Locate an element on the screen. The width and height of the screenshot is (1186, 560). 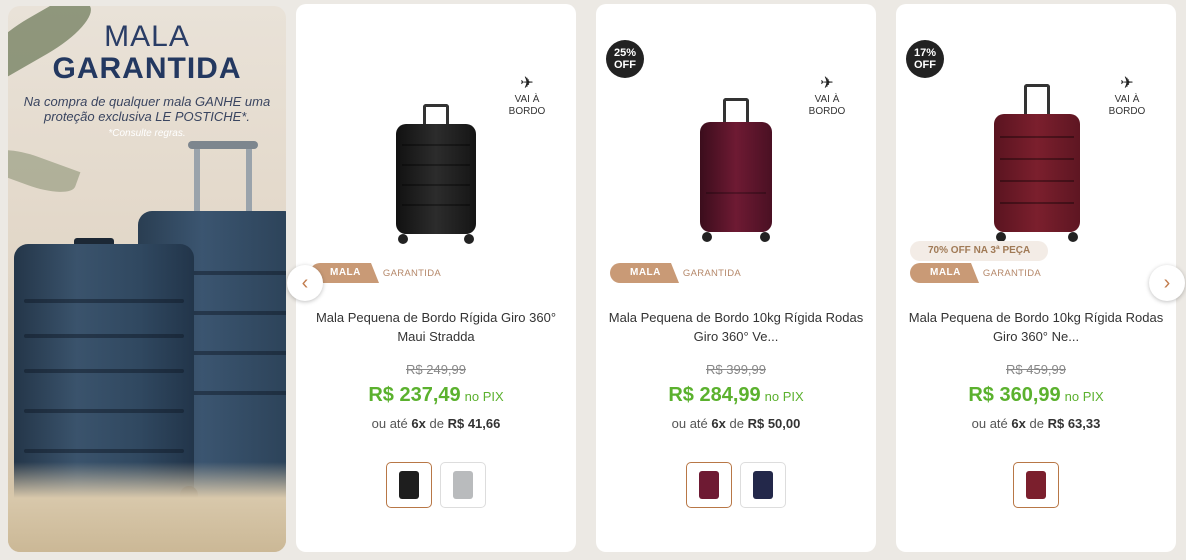
old-price: R$ 399,99 is located at coordinates (736, 369).